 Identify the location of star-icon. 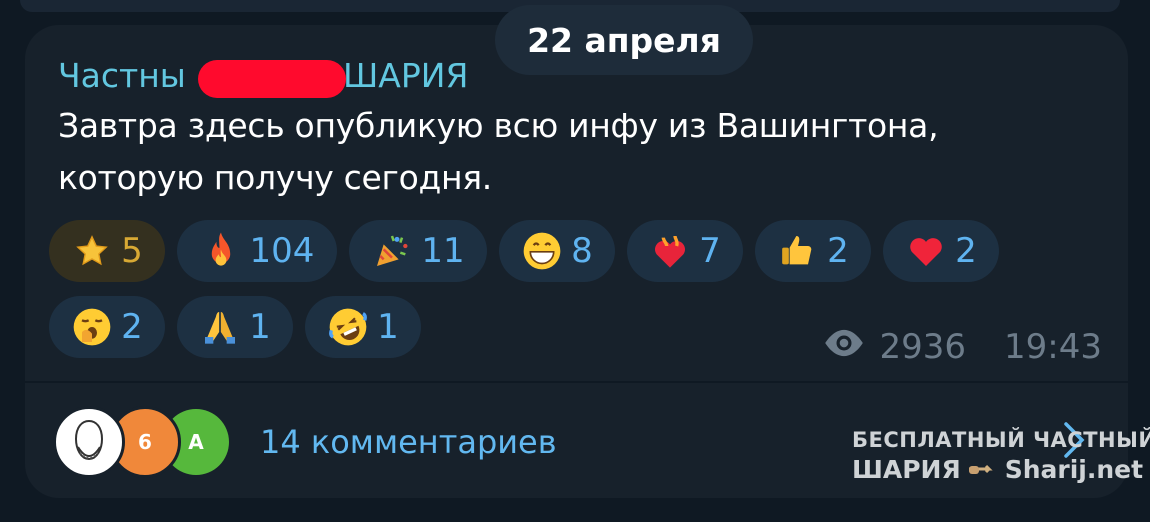
(92, 251).